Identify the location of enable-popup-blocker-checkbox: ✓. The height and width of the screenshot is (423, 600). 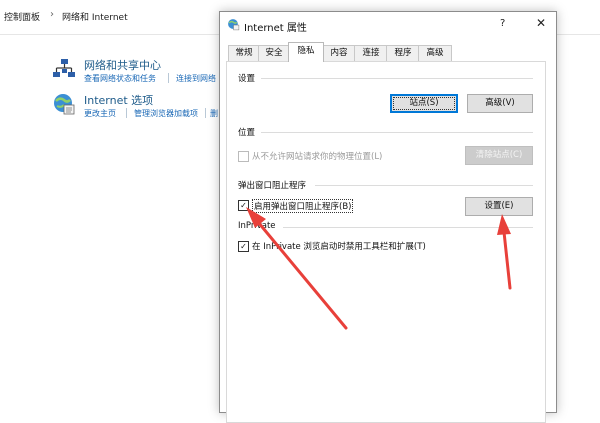
(243, 205).